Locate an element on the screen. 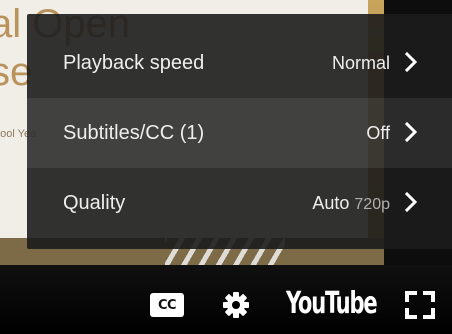  cc-label: CC is located at coordinates (167, 305).